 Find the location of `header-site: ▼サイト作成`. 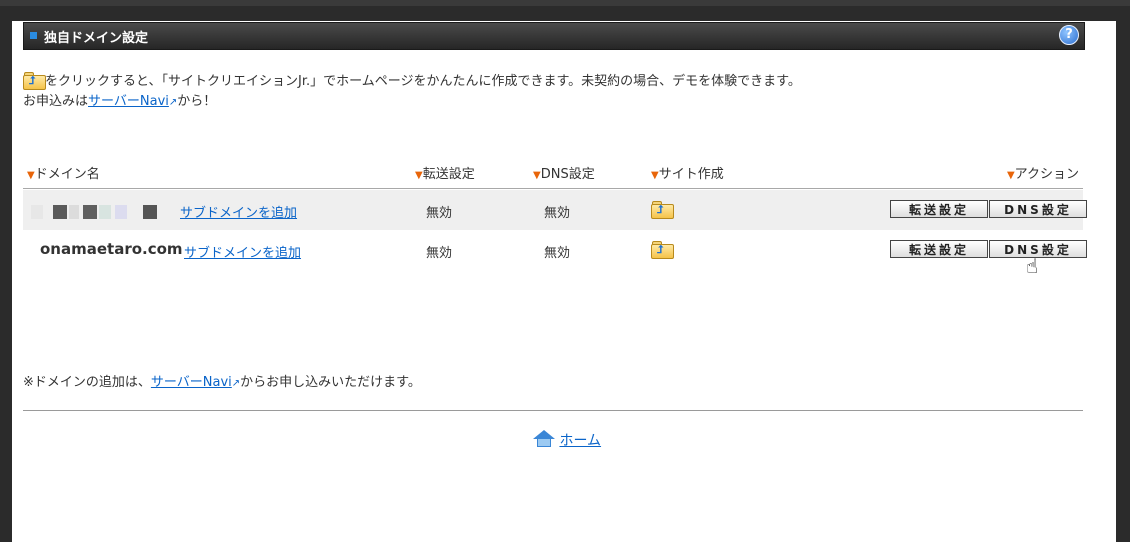

header-site: ▼サイト作成 is located at coordinates (687, 174).